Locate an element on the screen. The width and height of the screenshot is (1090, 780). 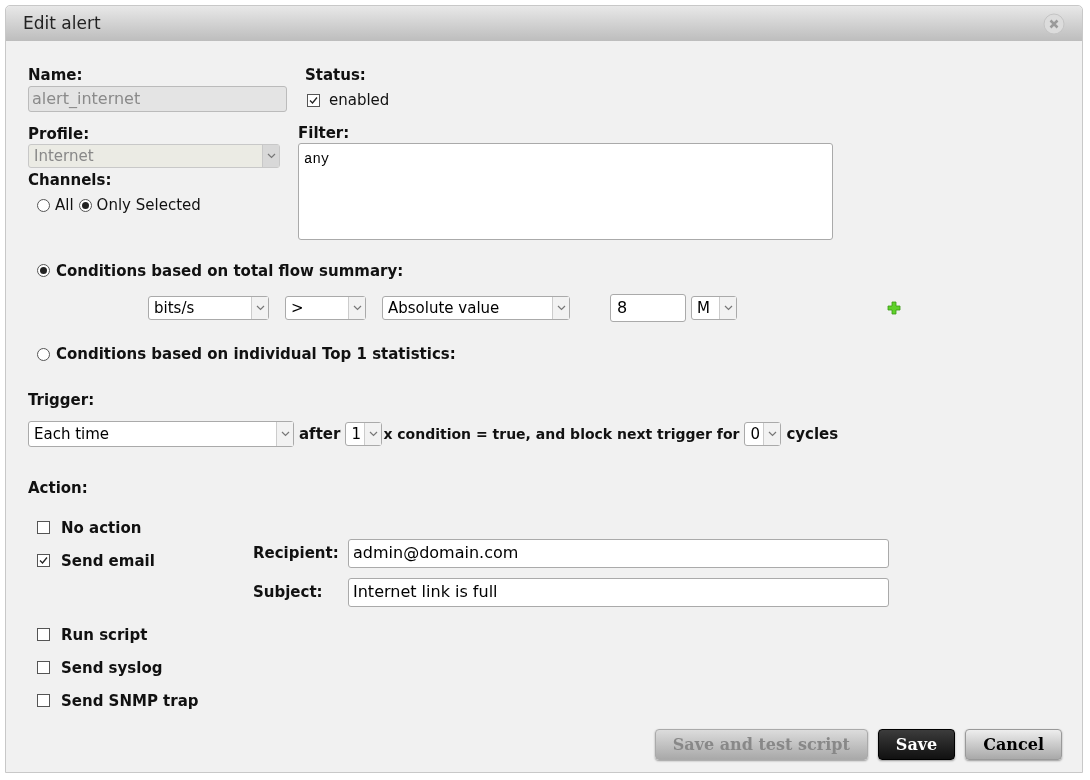
trigger-label: Trigger: is located at coordinates (62, 400).